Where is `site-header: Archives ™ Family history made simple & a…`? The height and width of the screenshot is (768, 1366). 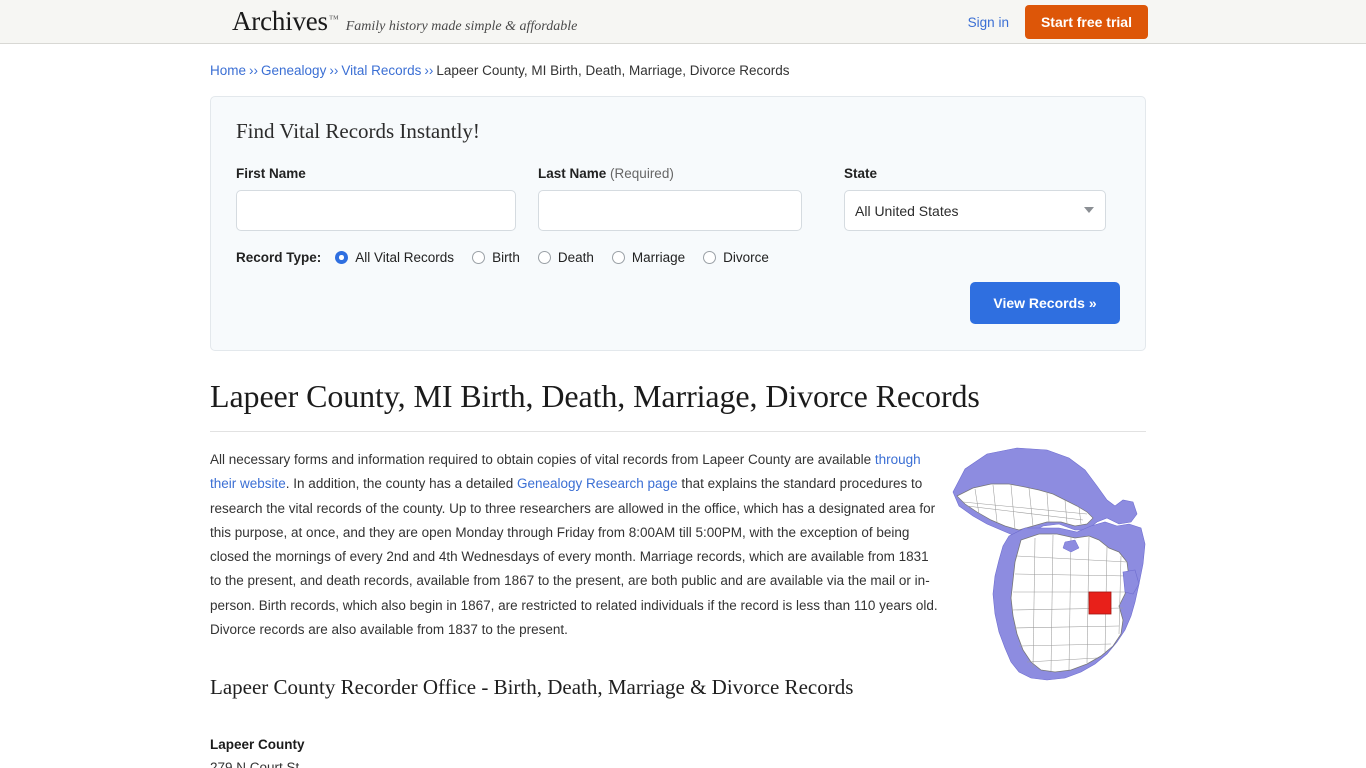
site-header: Archives ™ Family history made simple & a… is located at coordinates (683, 22).